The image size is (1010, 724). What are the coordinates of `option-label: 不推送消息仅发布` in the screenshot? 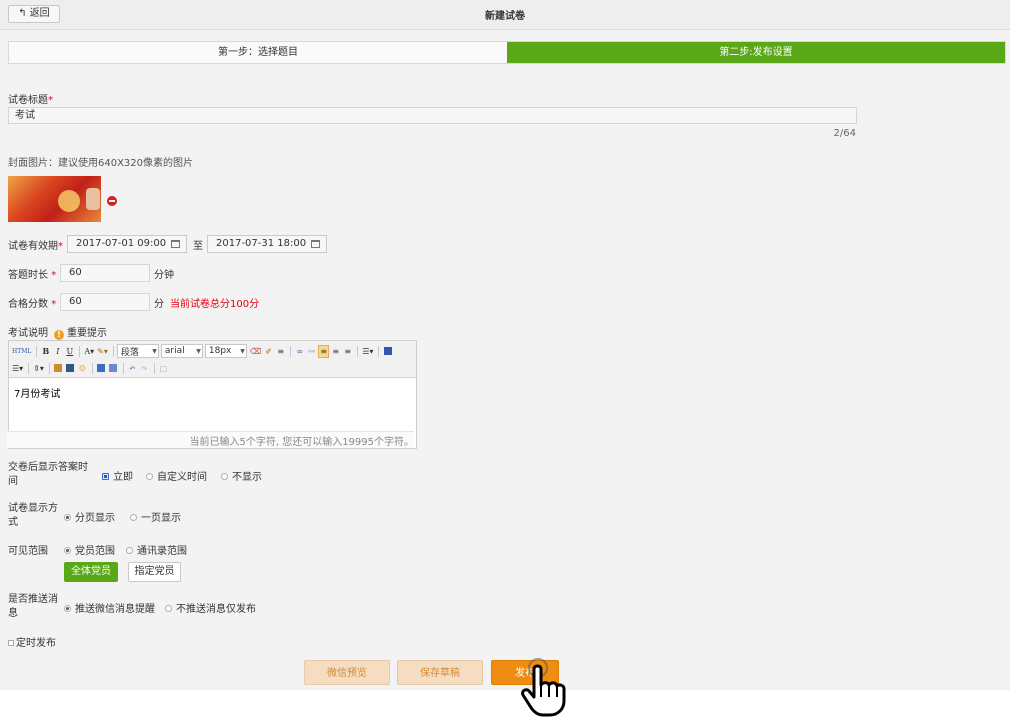 It's located at (216, 609).